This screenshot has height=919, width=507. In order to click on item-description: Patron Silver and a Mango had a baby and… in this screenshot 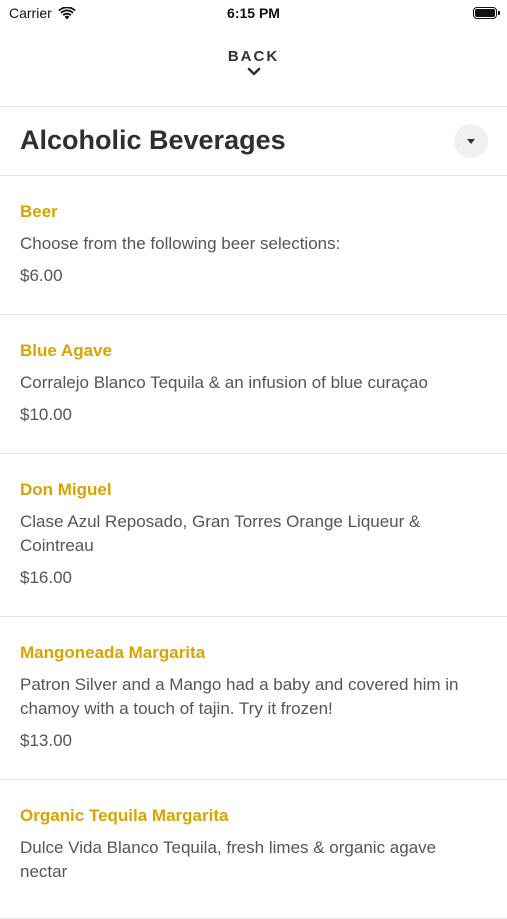, I will do `click(239, 696)`.